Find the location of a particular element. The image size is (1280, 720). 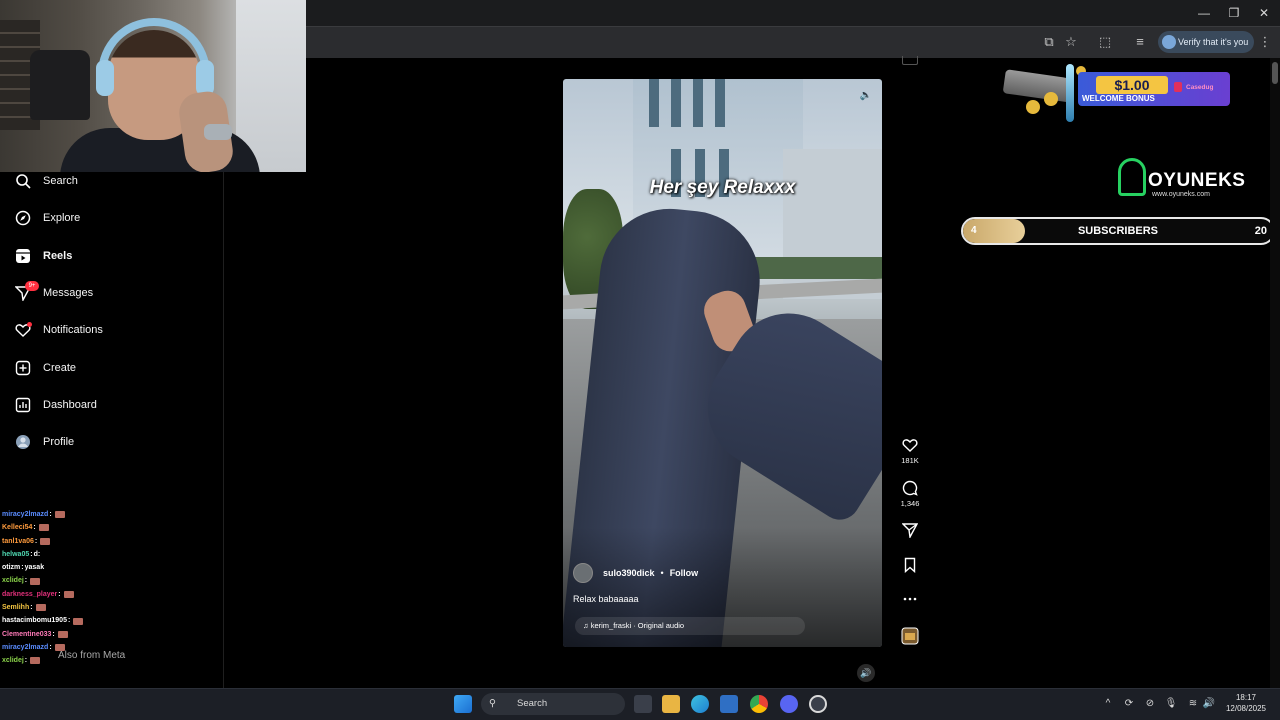

chart-icon is located at coordinates (23, 405).